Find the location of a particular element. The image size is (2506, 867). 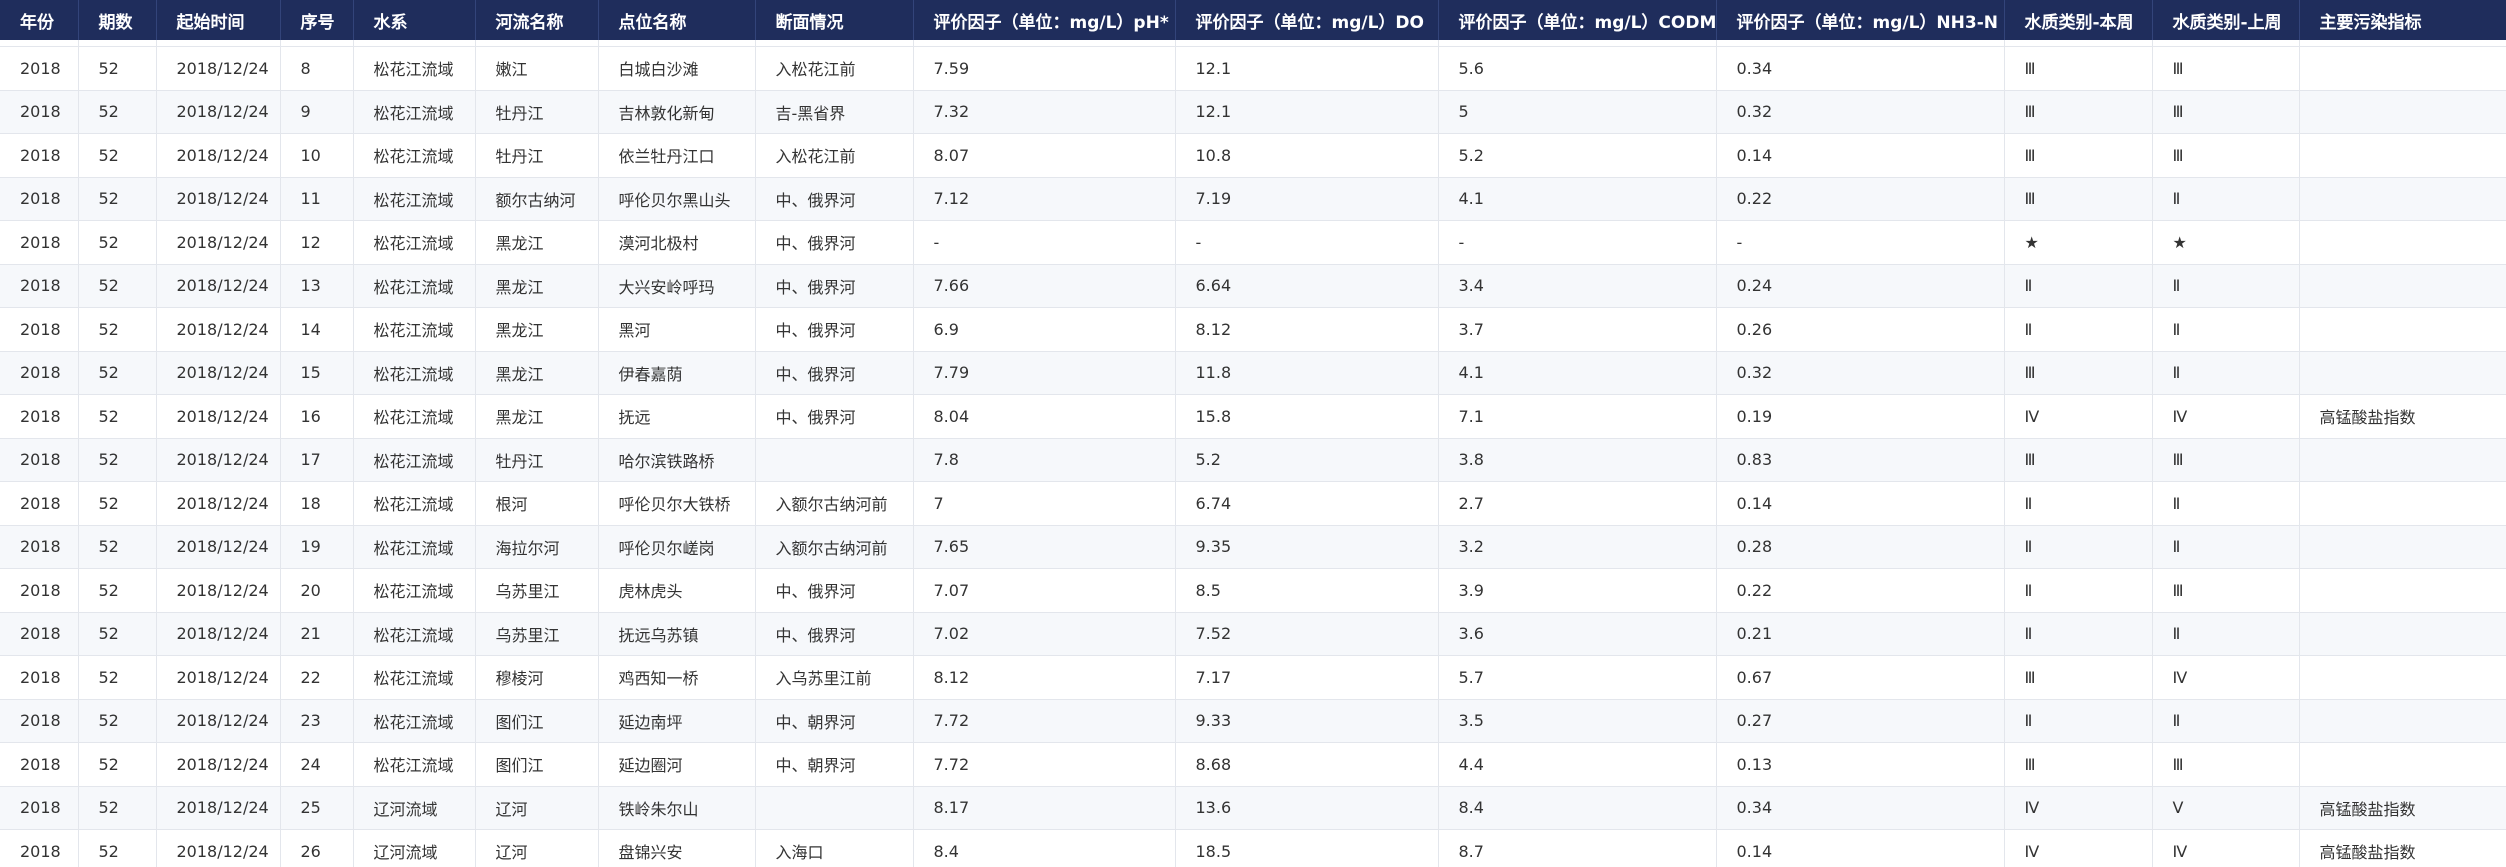

cell-section: 入额尔古纳河前 is located at coordinates (834, 503).